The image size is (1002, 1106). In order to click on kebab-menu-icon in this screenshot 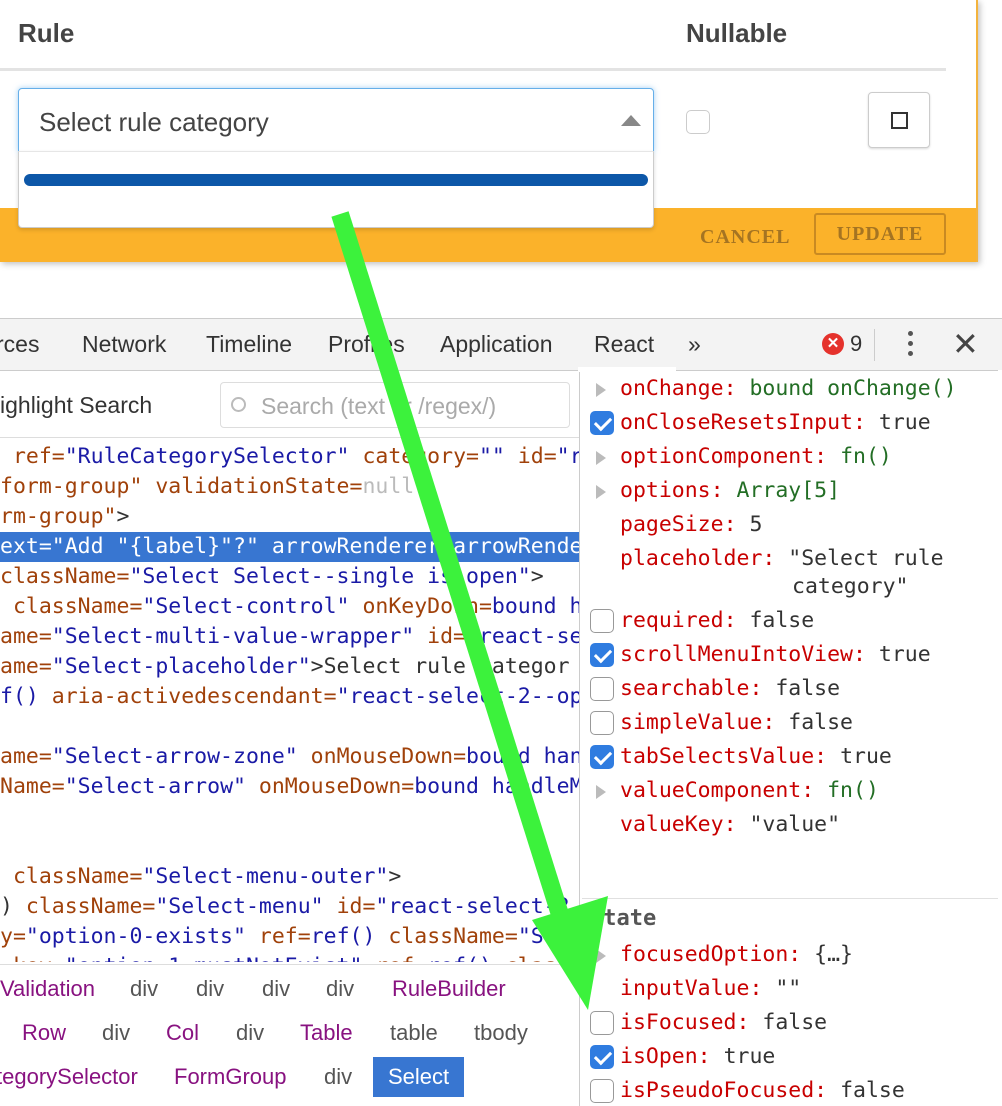, I will do `click(910, 345)`.